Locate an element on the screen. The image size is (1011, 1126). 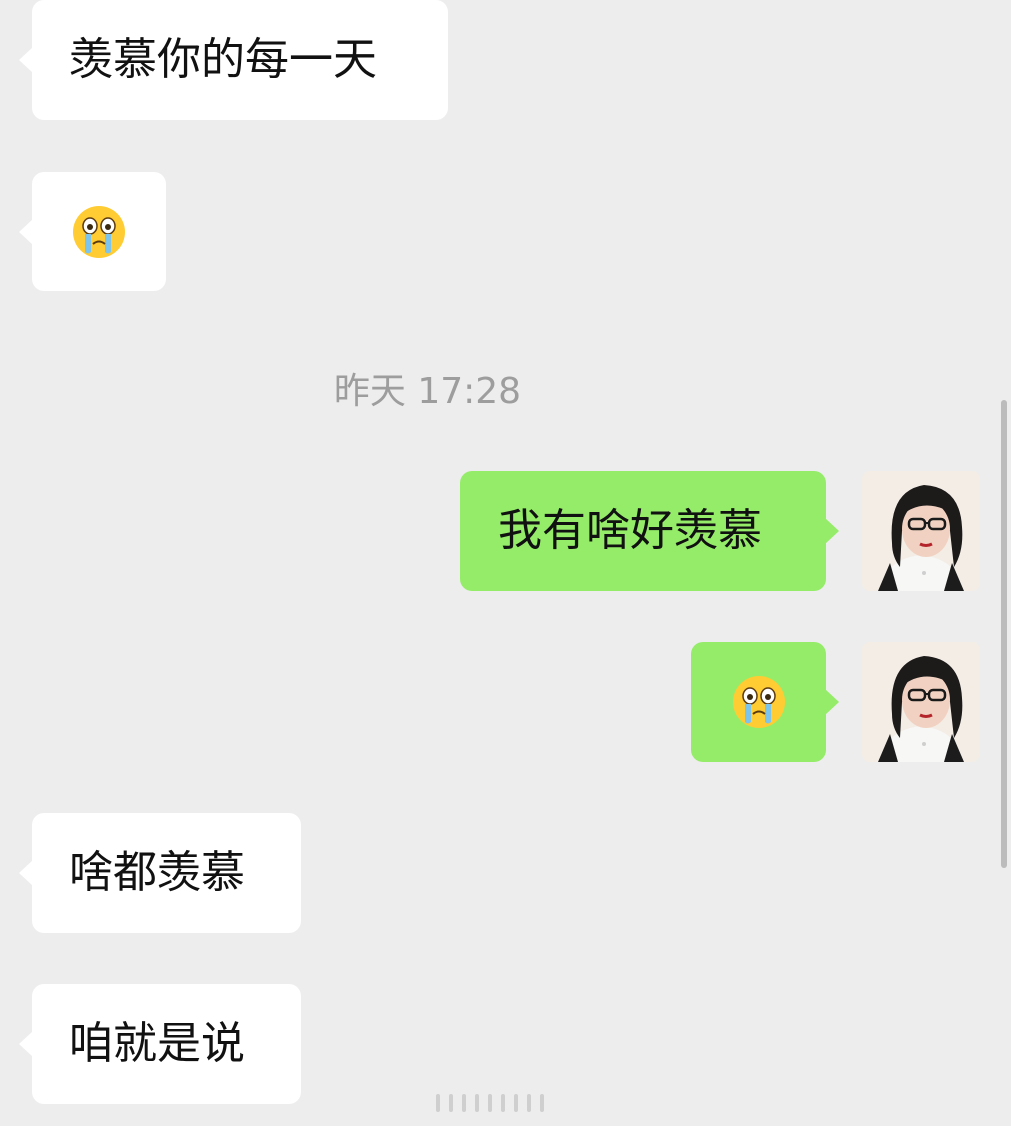
message-bubble-incoming: 羡慕你的每一天 is located at coordinates (233, 60).